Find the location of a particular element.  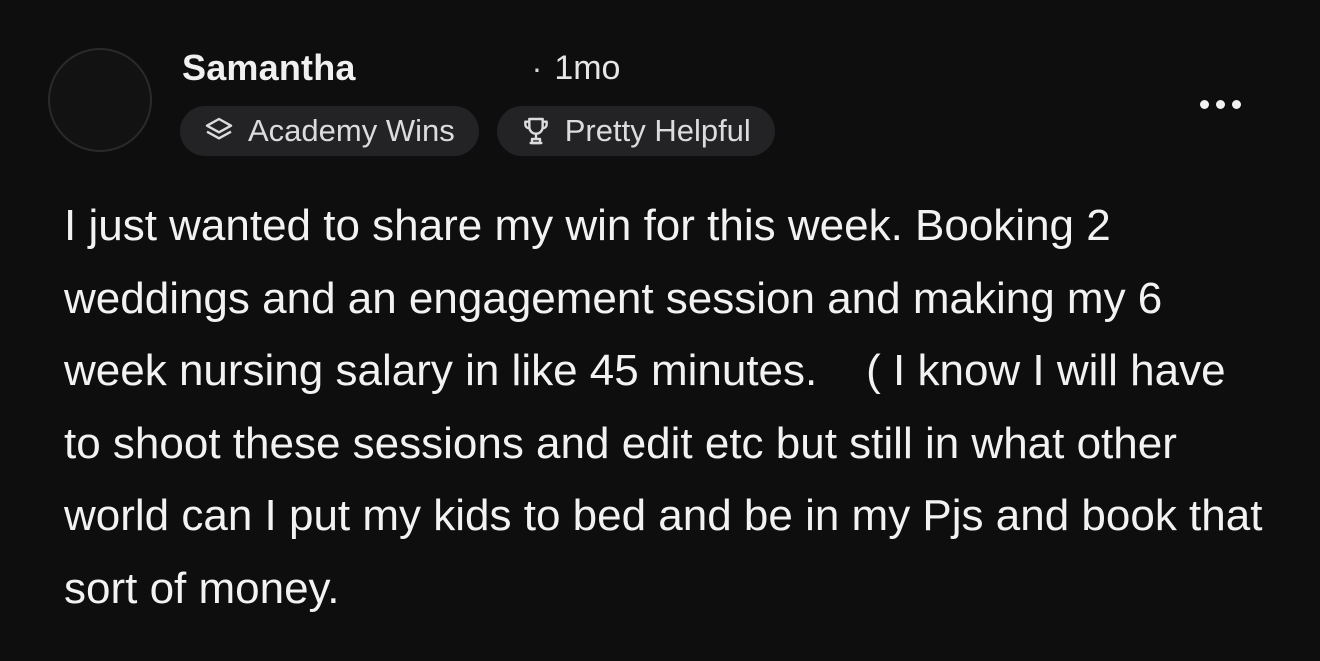

post-timestamp: 1mo is located at coordinates (587, 68).